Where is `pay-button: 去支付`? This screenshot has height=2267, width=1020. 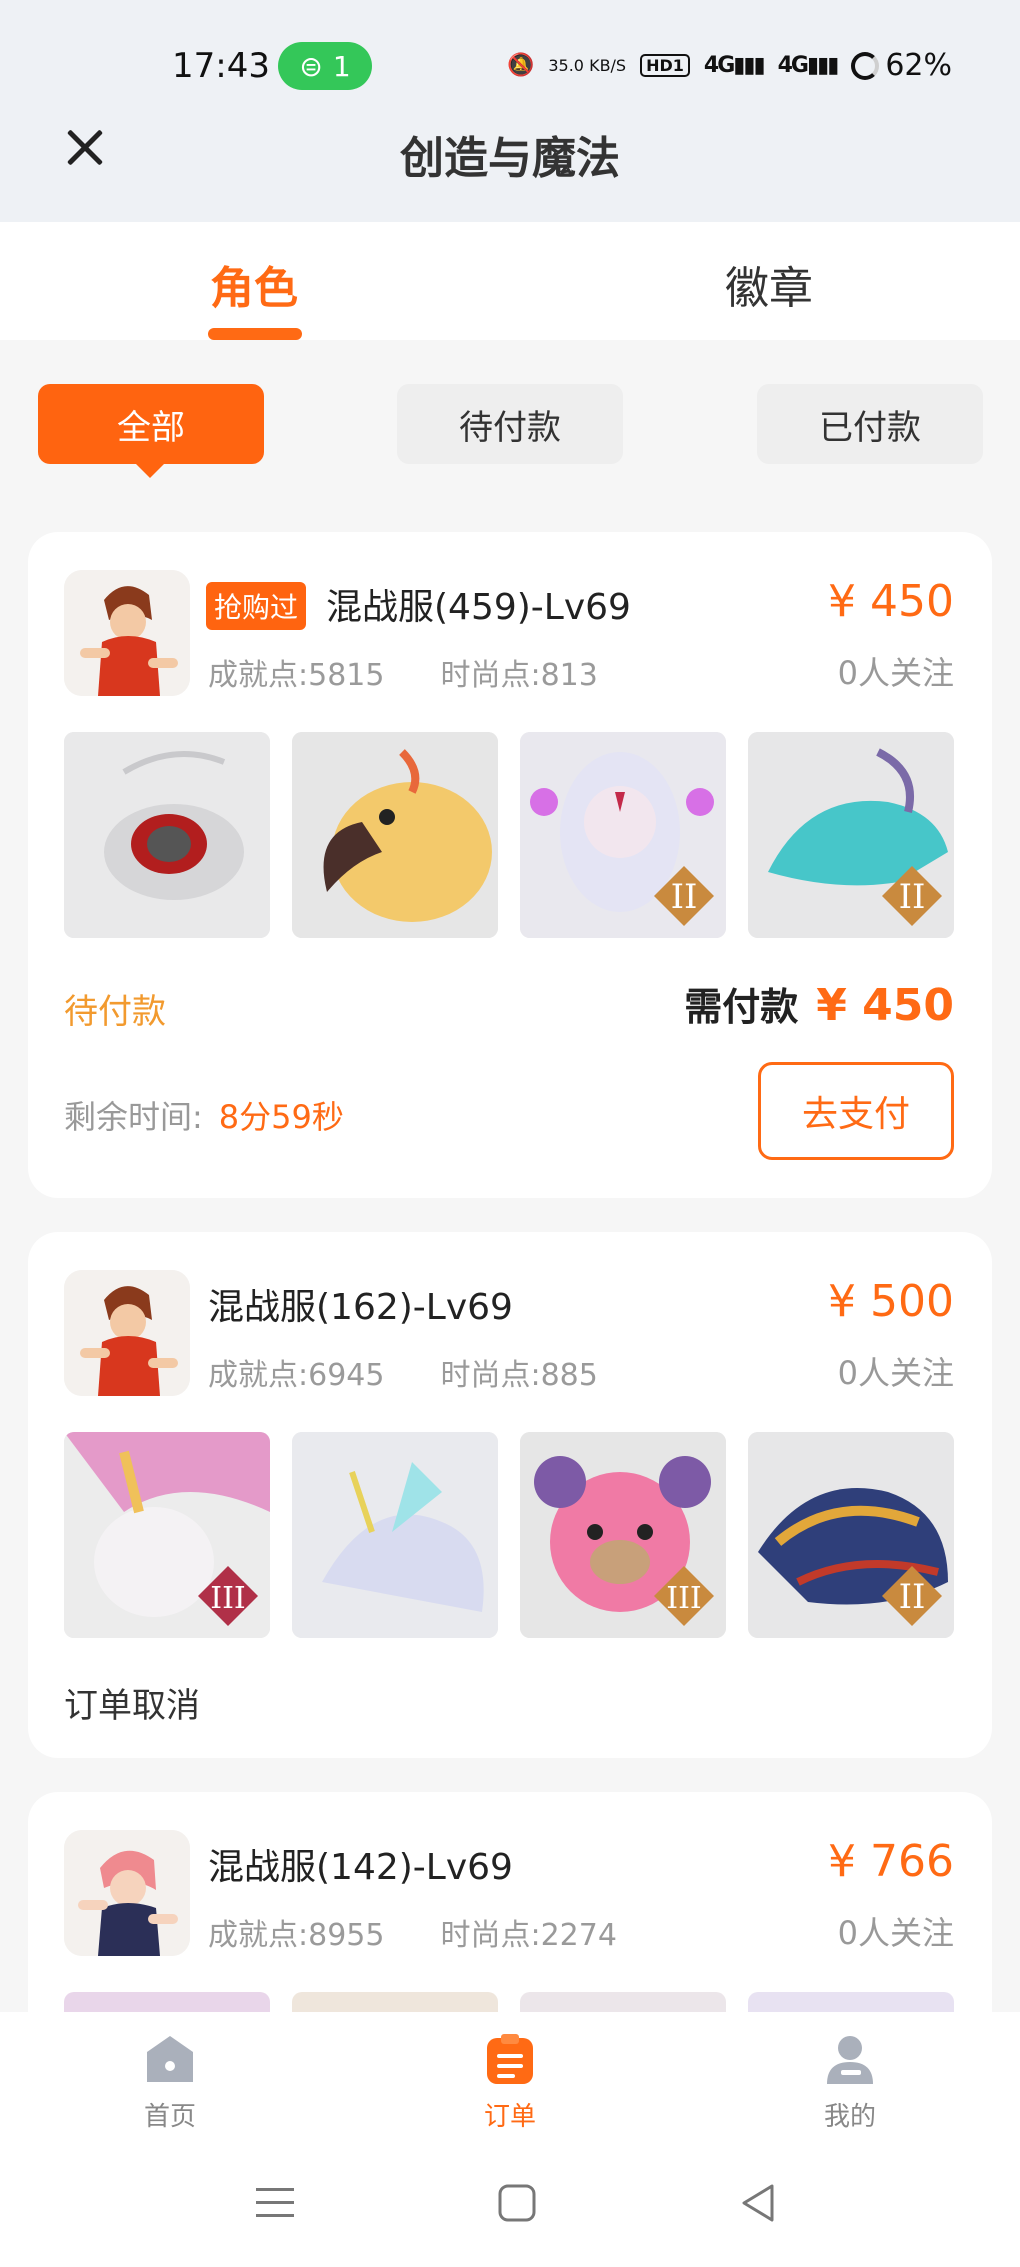 pay-button: 去支付 is located at coordinates (856, 1111).